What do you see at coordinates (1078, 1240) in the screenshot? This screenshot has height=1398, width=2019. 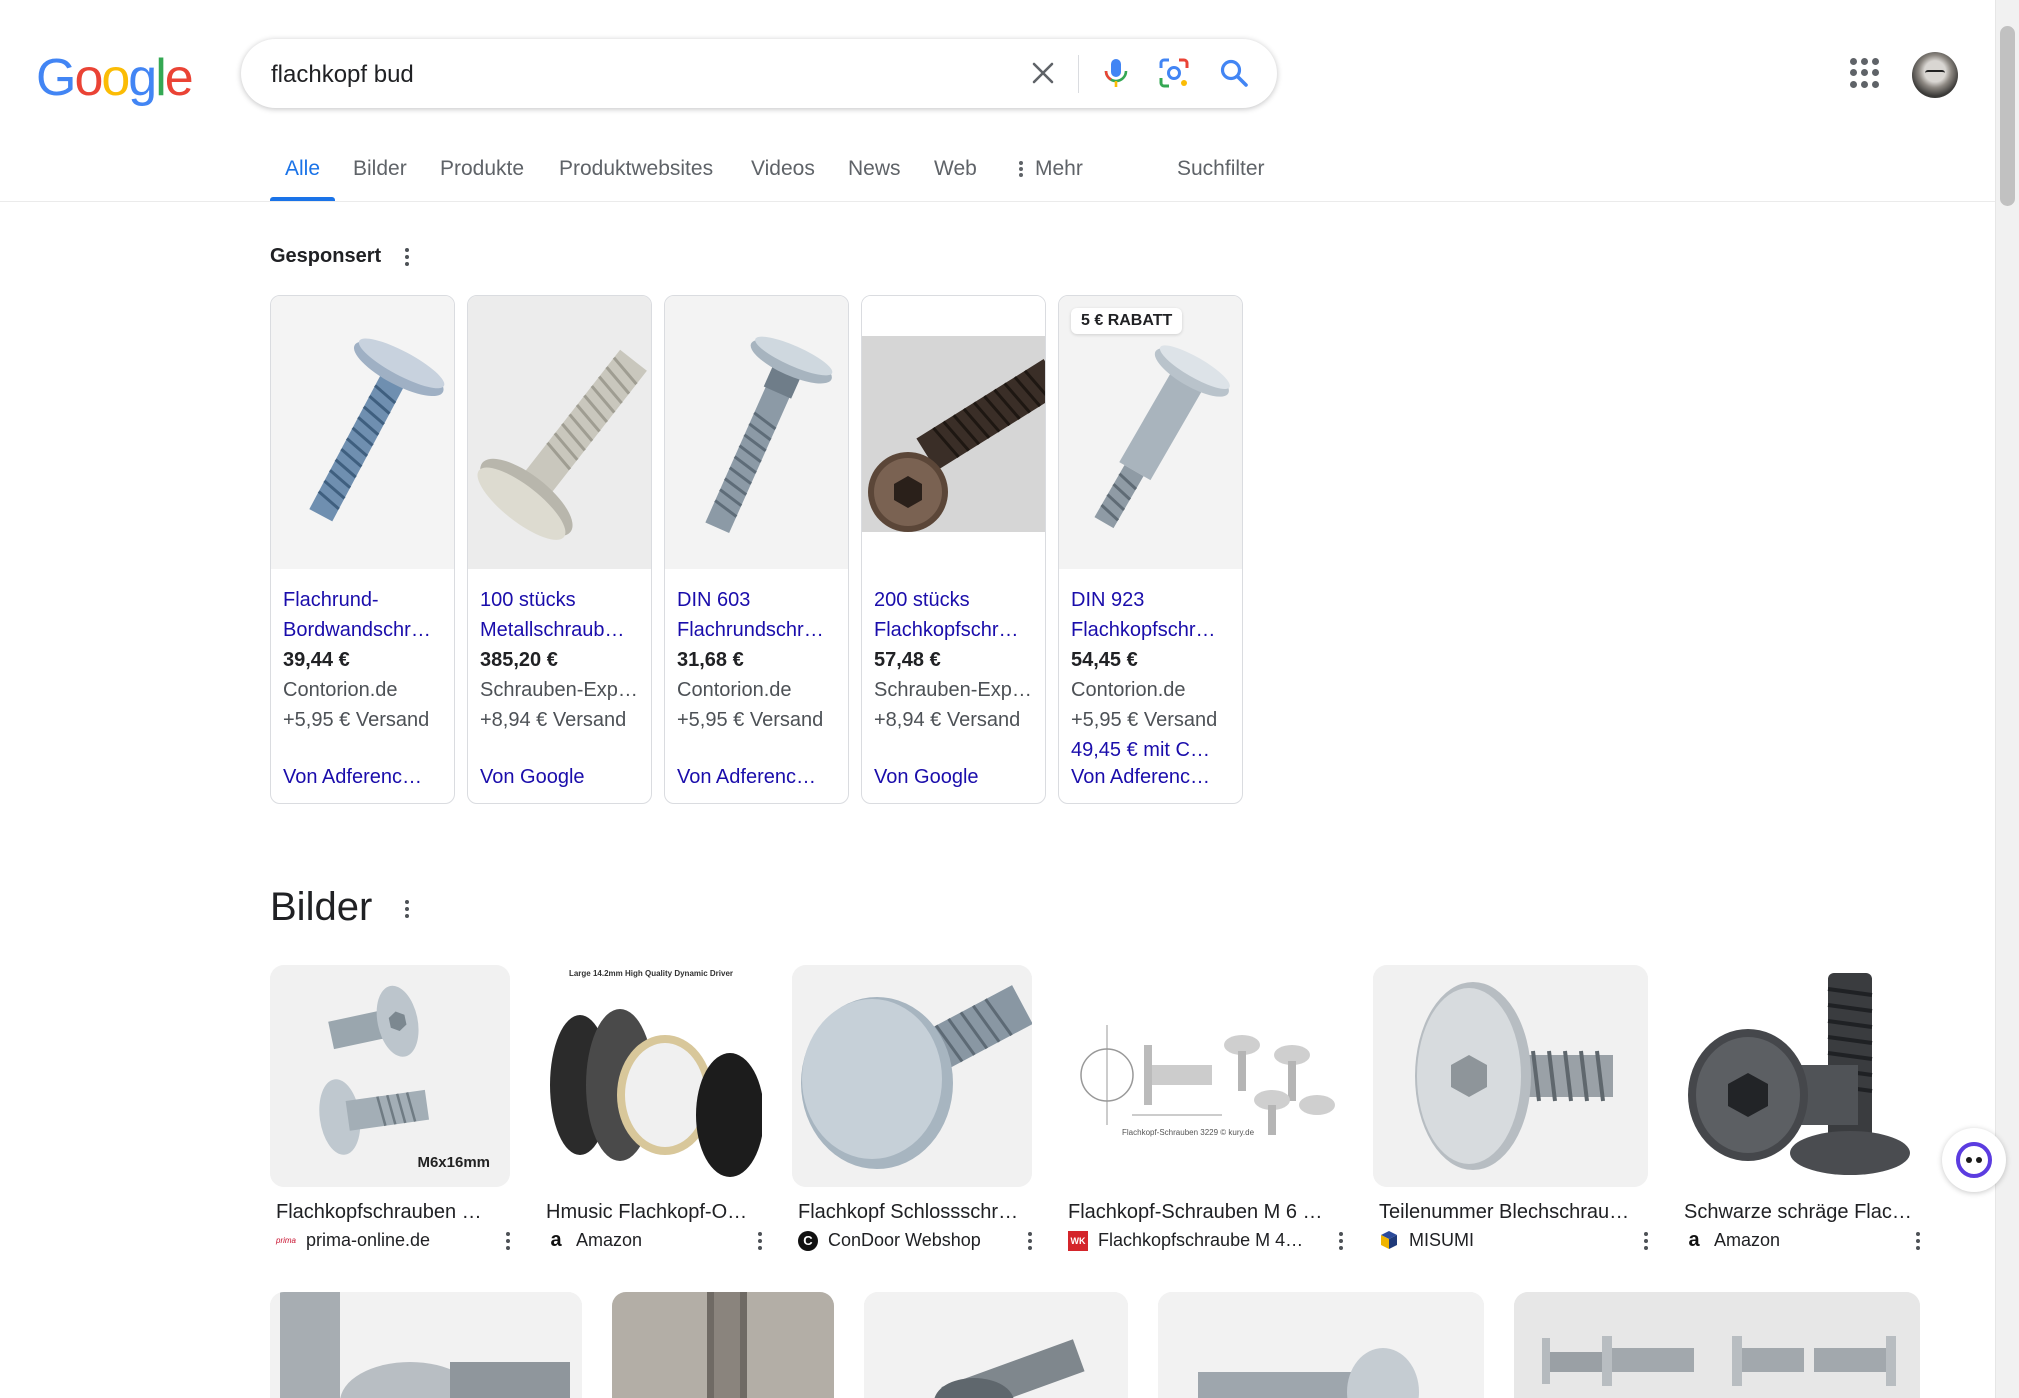 I see `kury-favicon: WK` at bounding box center [1078, 1240].